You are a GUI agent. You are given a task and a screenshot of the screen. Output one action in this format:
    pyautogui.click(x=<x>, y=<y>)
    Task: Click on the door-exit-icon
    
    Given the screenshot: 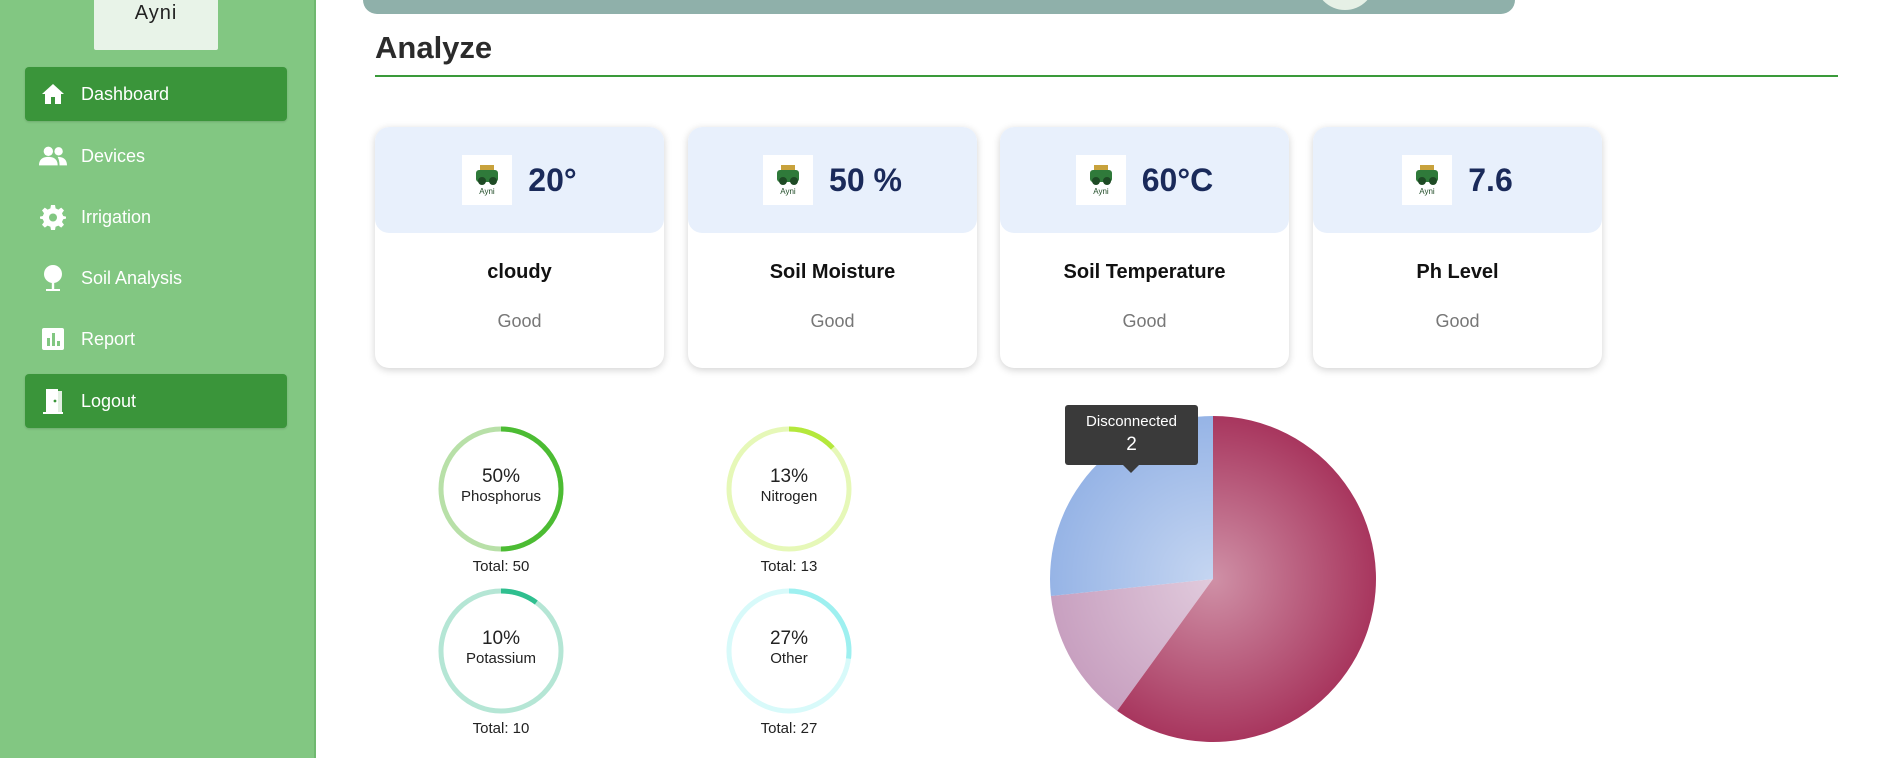 What is the action you would take?
    pyautogui.click(x=53, y=401)
    